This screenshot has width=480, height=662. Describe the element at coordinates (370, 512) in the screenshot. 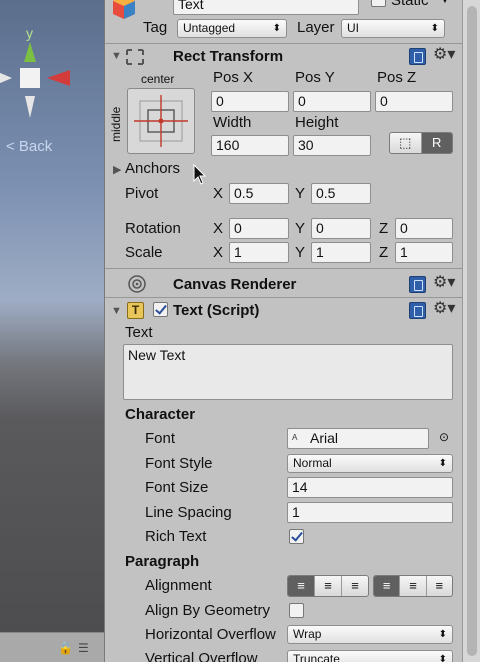

I see `line-spacing-field: 1` at that location.